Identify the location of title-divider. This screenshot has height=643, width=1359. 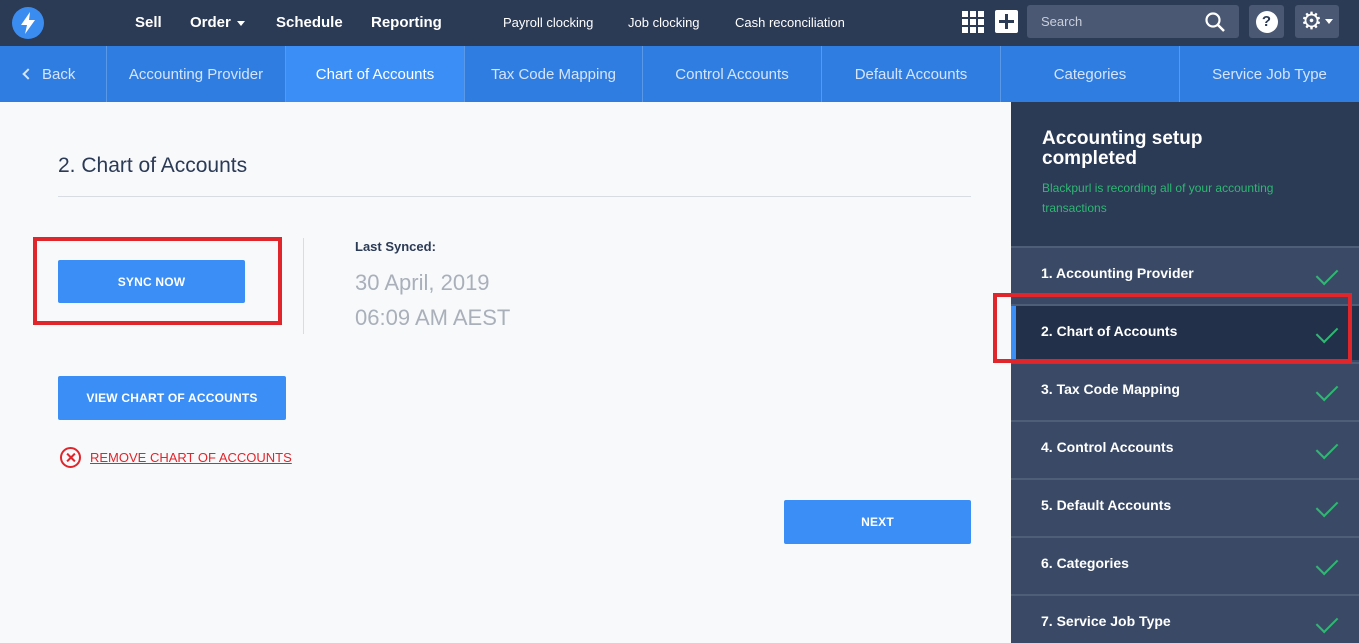
(514, 196).